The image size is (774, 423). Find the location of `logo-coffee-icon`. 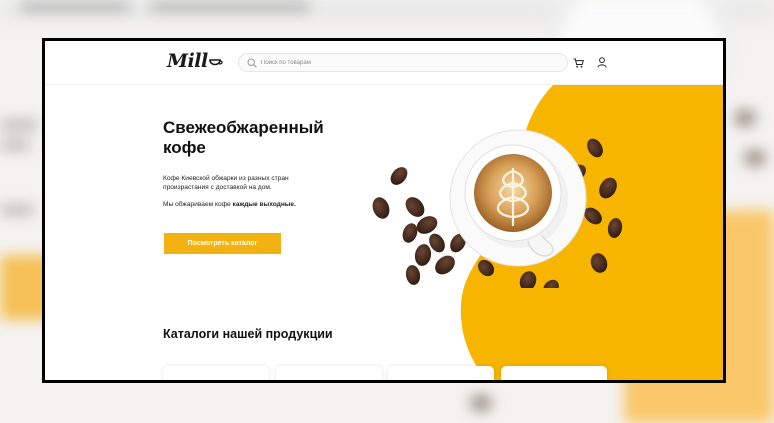

logo-coffee-icon is located at coordinates (215, 62).